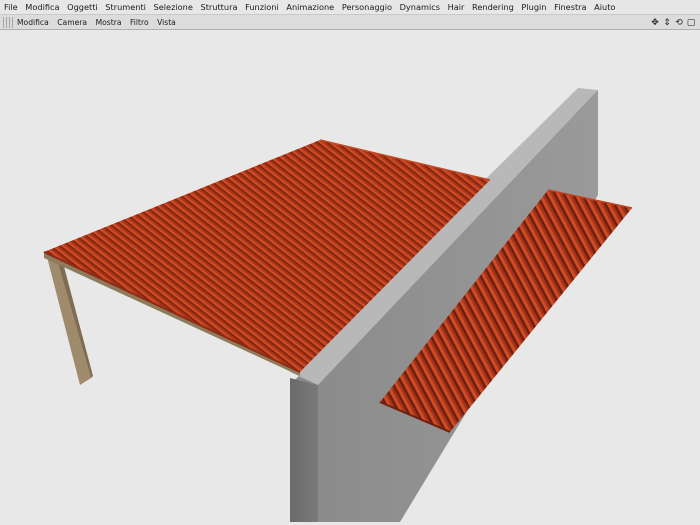  Describe the element at coordinates (679, 23) in the screenshot. I see `rotate-icon: ⟲` at that location.